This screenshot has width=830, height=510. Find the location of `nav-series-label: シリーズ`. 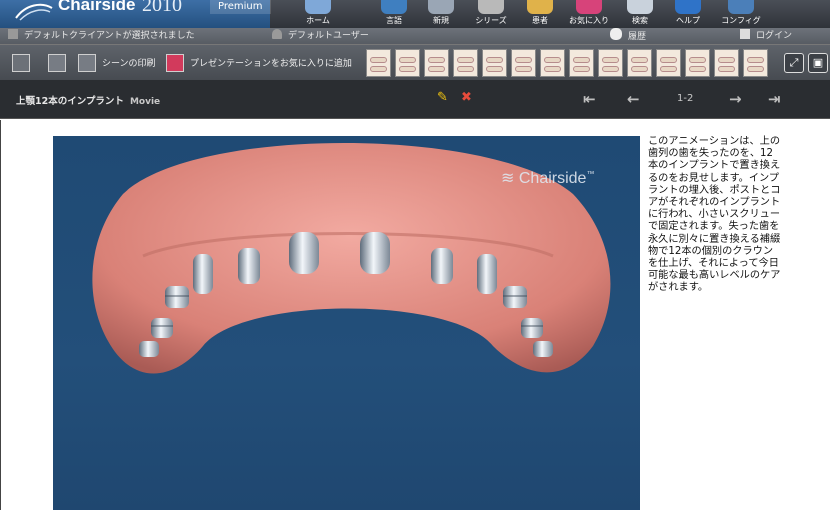

nav-series-label: シリーズ is located at coordinates (491, 20).